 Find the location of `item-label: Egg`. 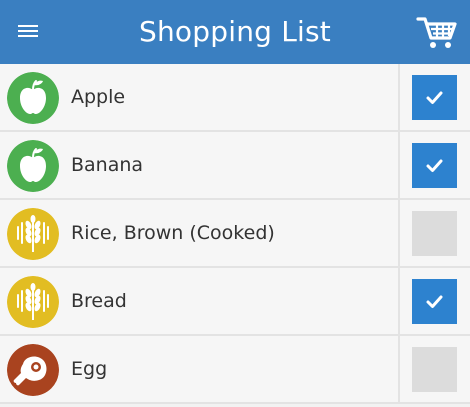

item-label: Egg is located at coordinates (89, 369).